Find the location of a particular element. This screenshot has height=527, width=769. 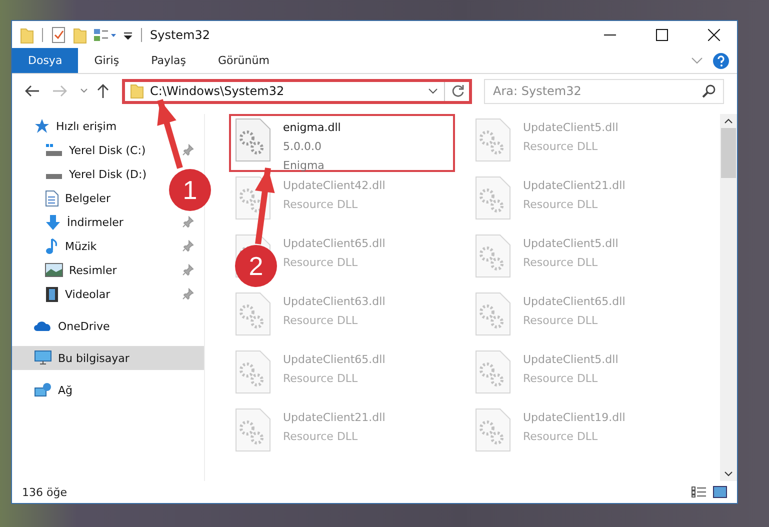

sidebar-label: İndirmeler is located at coordinates (95, 222).